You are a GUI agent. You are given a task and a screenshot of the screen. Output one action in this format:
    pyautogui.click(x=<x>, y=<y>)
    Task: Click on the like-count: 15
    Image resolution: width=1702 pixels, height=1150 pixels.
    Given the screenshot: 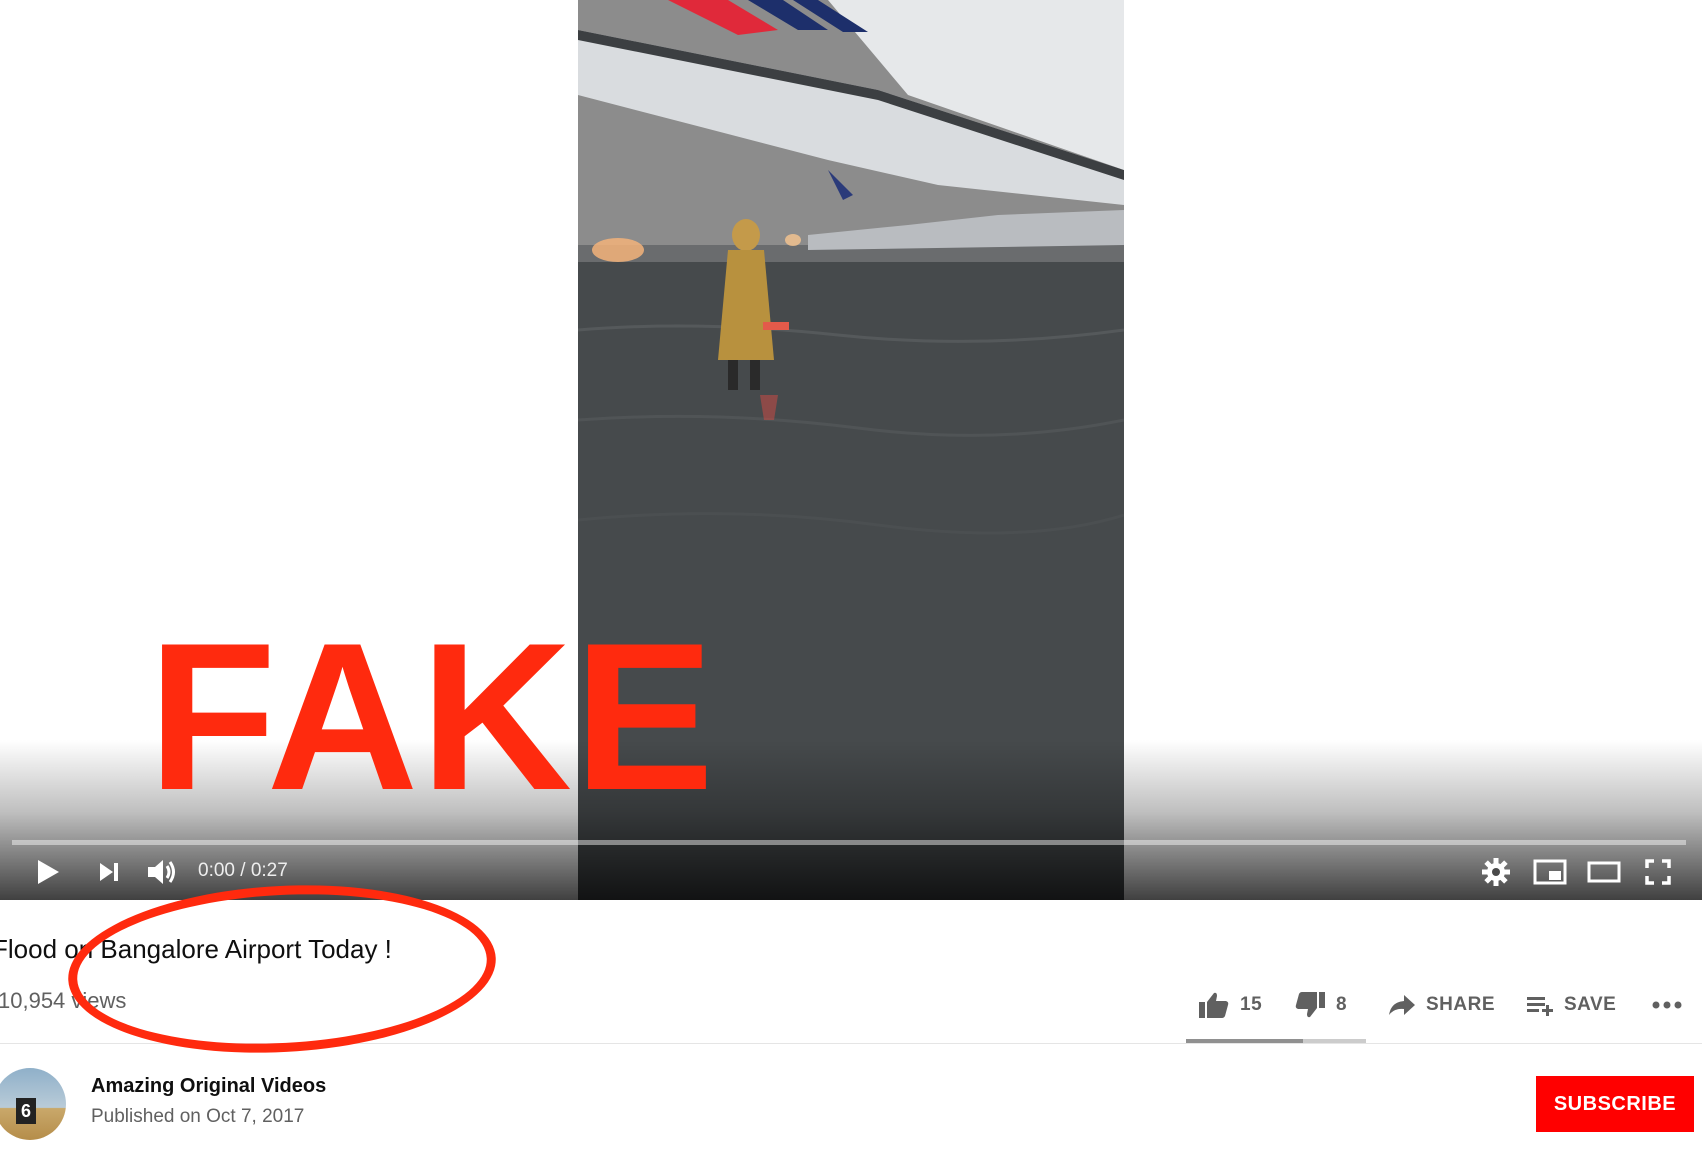 What is the action you would take?
    pyautogui.click(x=1251, y=1004)
    